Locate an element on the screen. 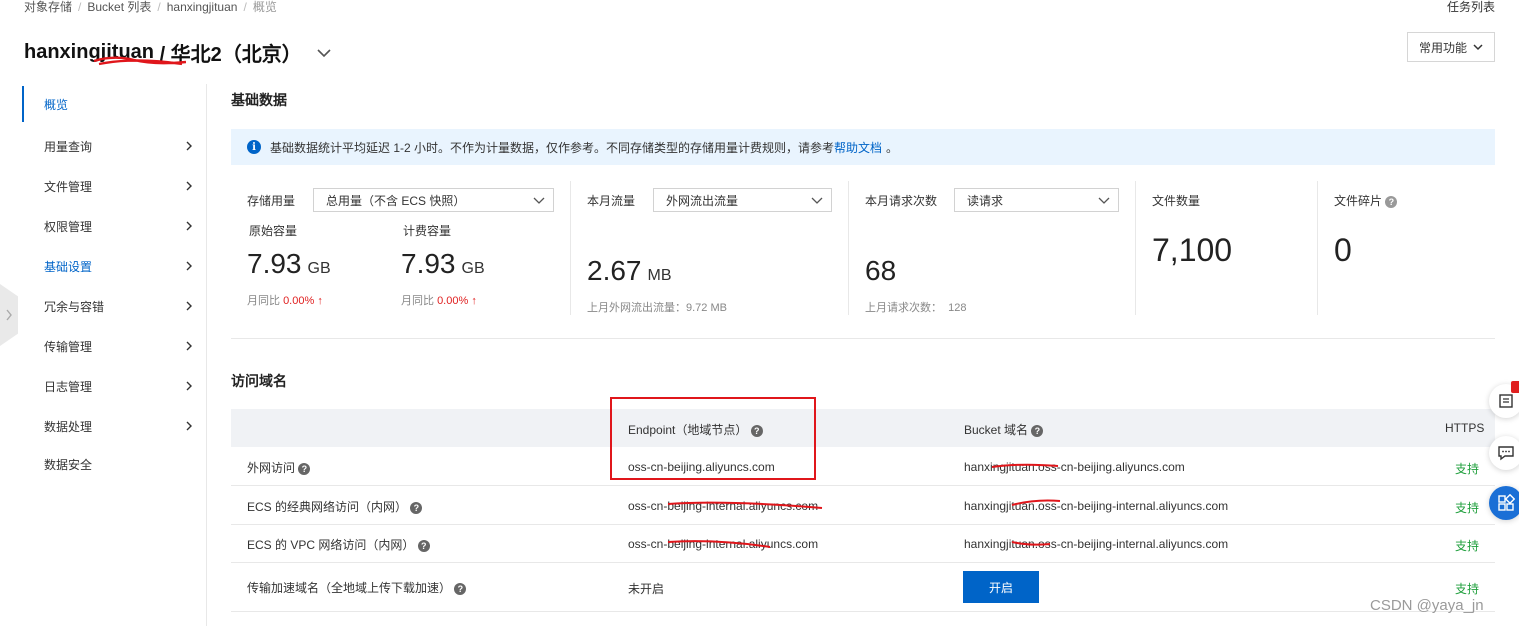 The width and height of the screenshot is (1519, 626). sidebar-item-data-security: 数据安全 is located at coordinates (114, 464).